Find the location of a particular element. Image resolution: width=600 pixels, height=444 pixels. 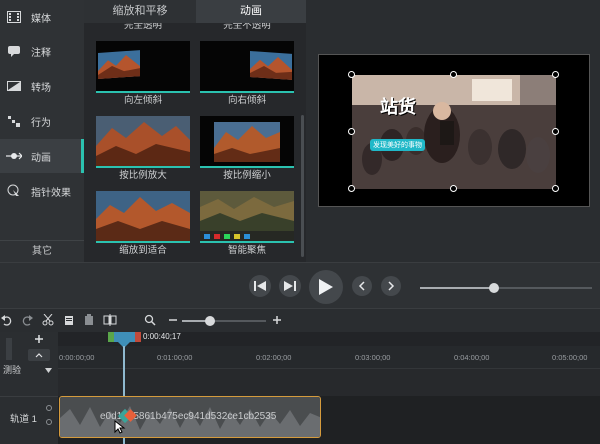

split-button is located at coordinates (110, 320).